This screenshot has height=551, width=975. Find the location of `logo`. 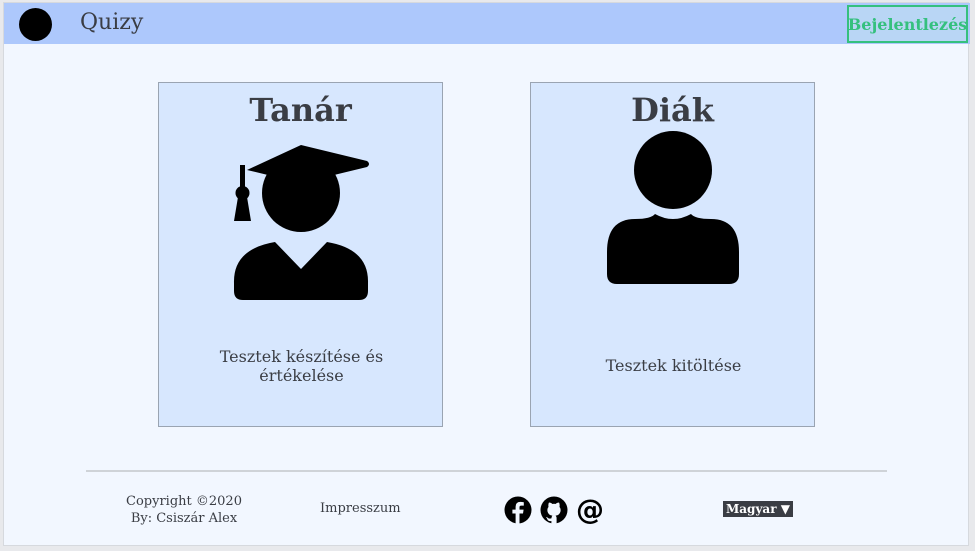

logo is located at coordinates (35, 24).